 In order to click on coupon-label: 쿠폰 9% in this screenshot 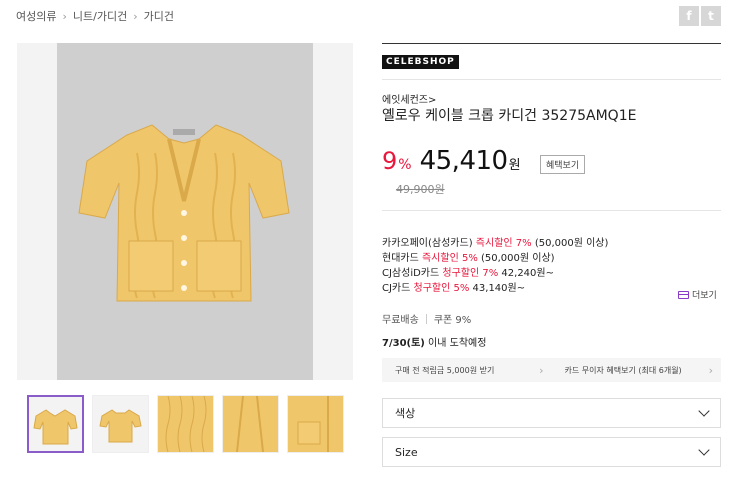, I will do `click(452, 320)`.